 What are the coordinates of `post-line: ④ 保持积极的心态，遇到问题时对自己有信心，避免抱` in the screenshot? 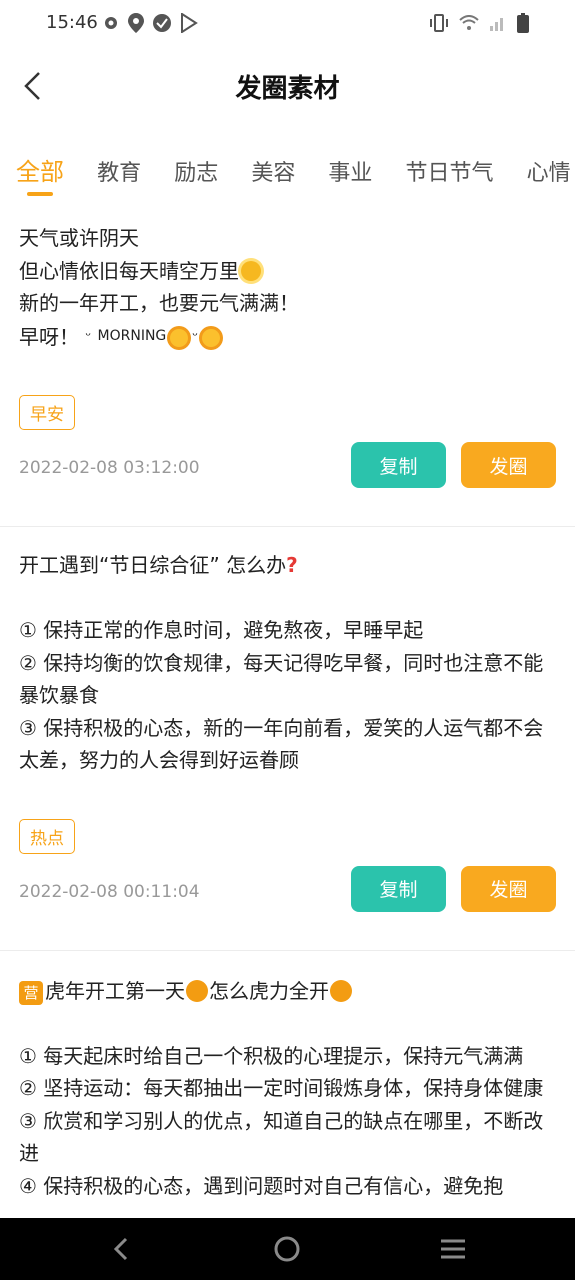 It's located at (261, 1185).